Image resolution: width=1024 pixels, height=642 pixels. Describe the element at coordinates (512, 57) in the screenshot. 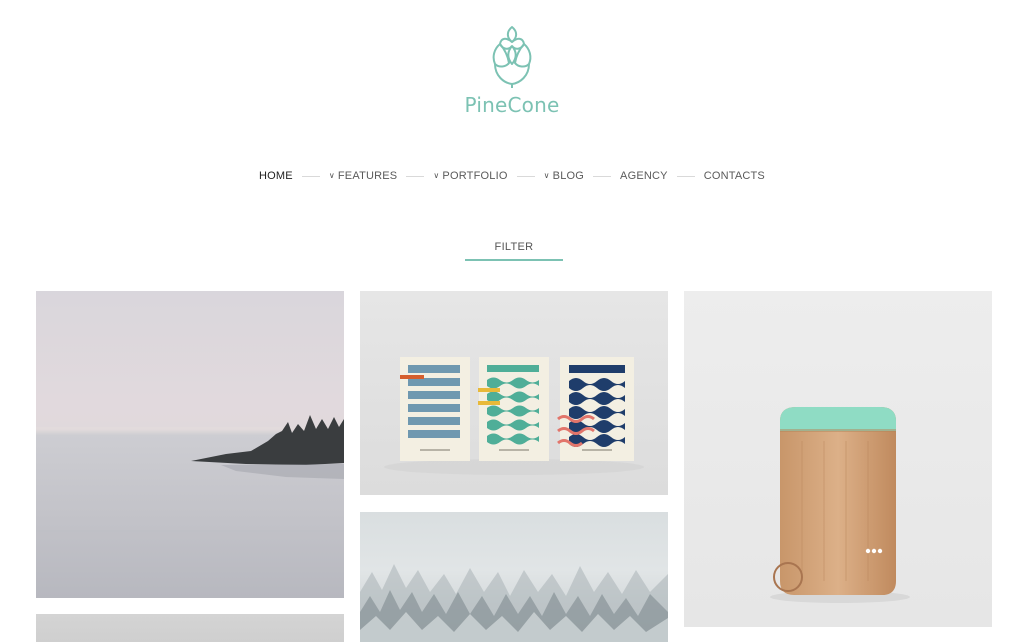

I see `pinecone-icon` at that location.